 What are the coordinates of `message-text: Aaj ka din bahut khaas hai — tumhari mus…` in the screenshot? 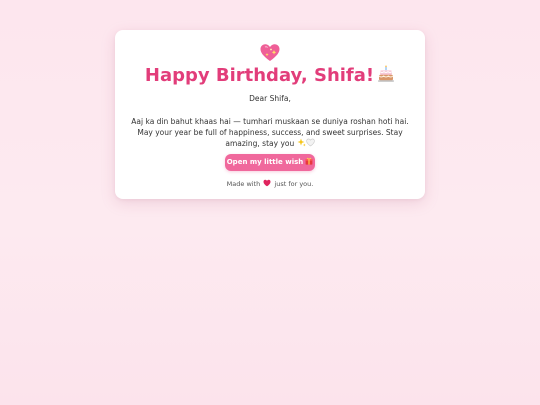 It's located at (270, 132).